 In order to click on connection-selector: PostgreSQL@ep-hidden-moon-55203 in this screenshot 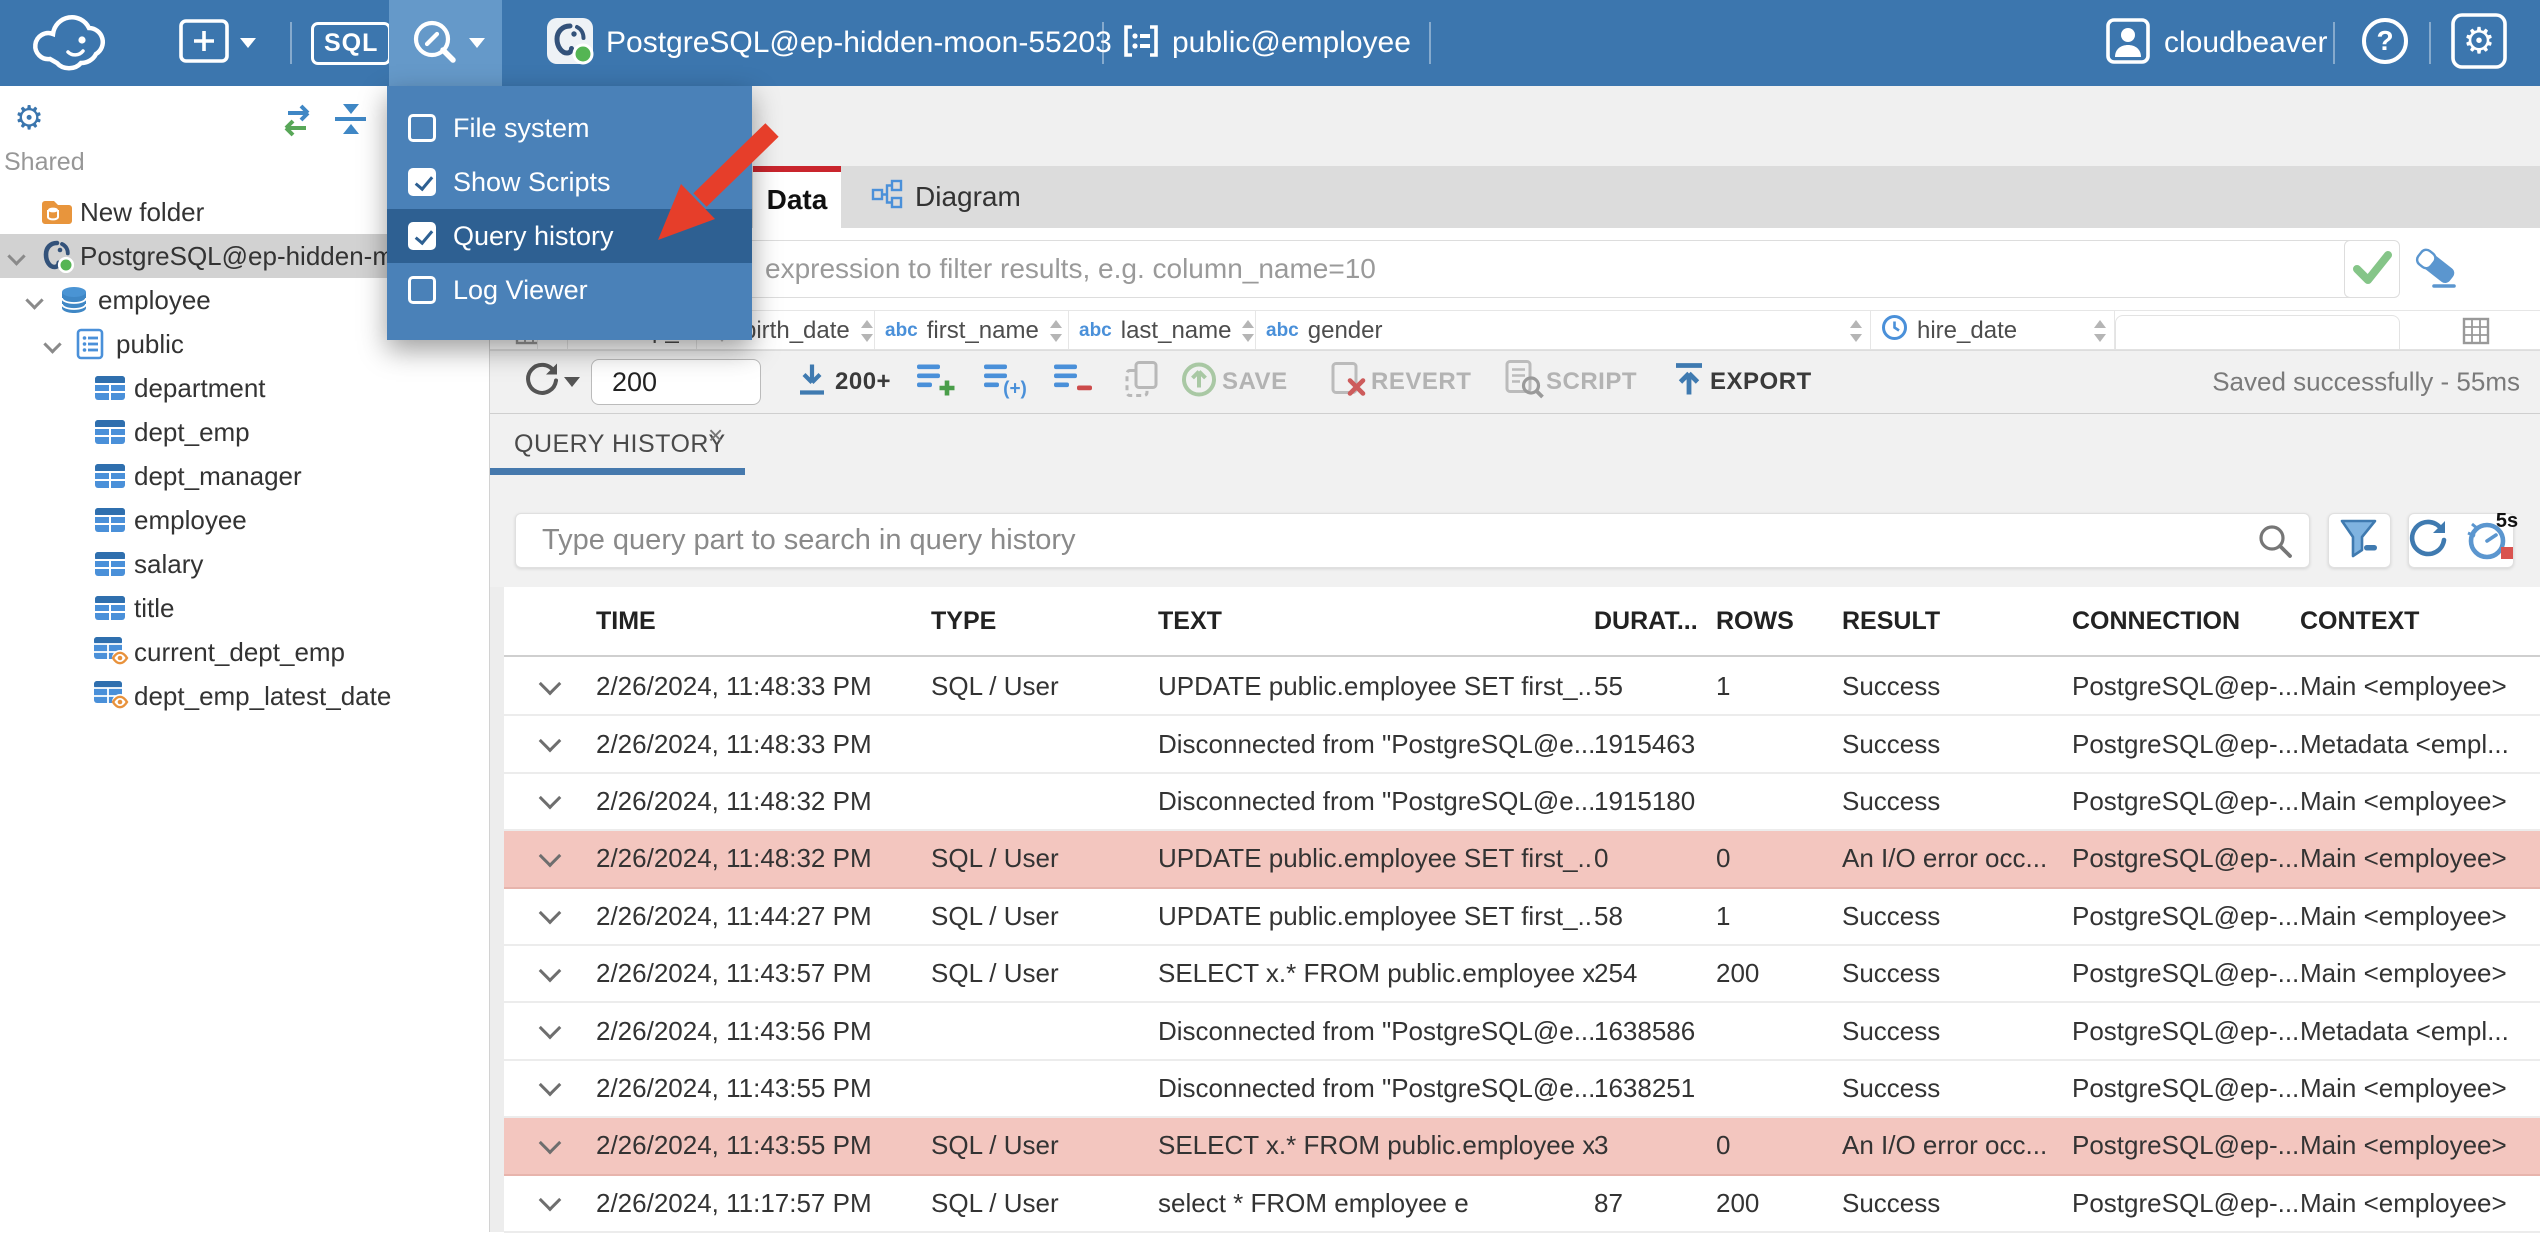, I will do `click(859, 43)`.